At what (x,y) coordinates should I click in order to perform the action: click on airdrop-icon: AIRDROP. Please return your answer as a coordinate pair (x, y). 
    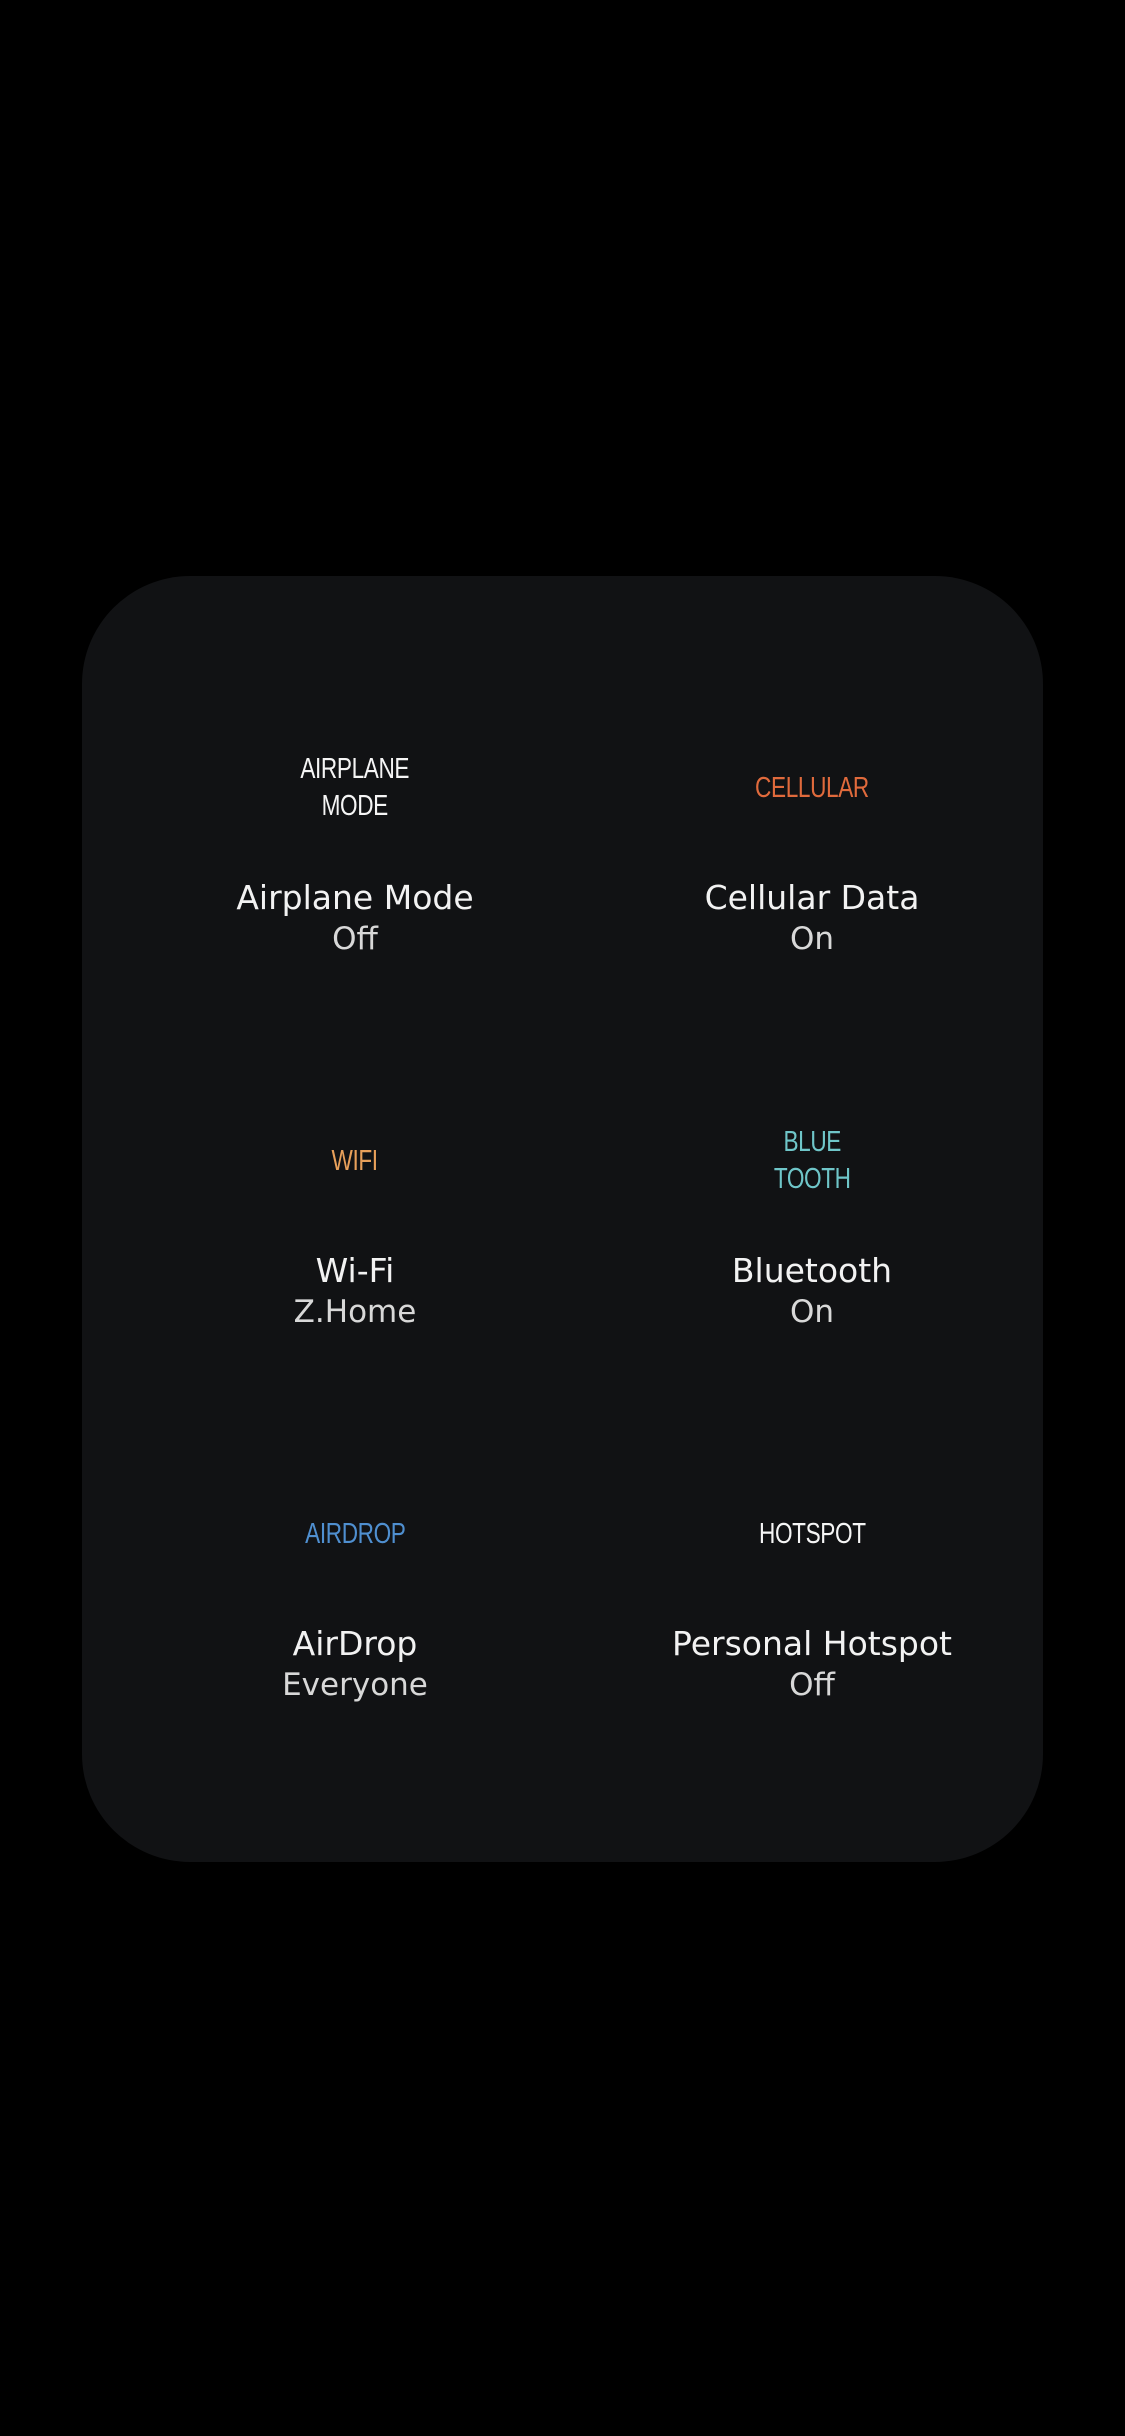
    Looking at the image, I should click on (355, 1534).